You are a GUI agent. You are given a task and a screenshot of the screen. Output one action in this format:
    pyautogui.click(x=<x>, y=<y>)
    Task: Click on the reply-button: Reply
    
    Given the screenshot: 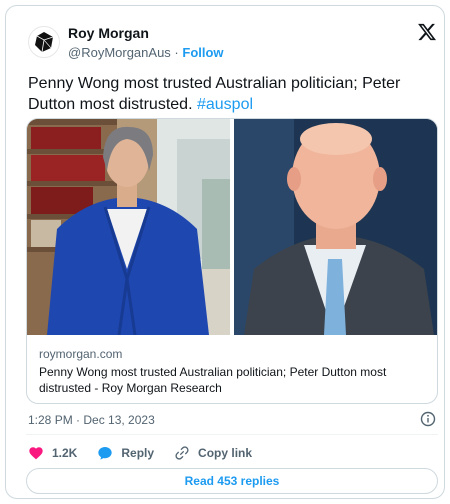 What is the action you would take?
    pyautogui.click(x=125, y=453)
    